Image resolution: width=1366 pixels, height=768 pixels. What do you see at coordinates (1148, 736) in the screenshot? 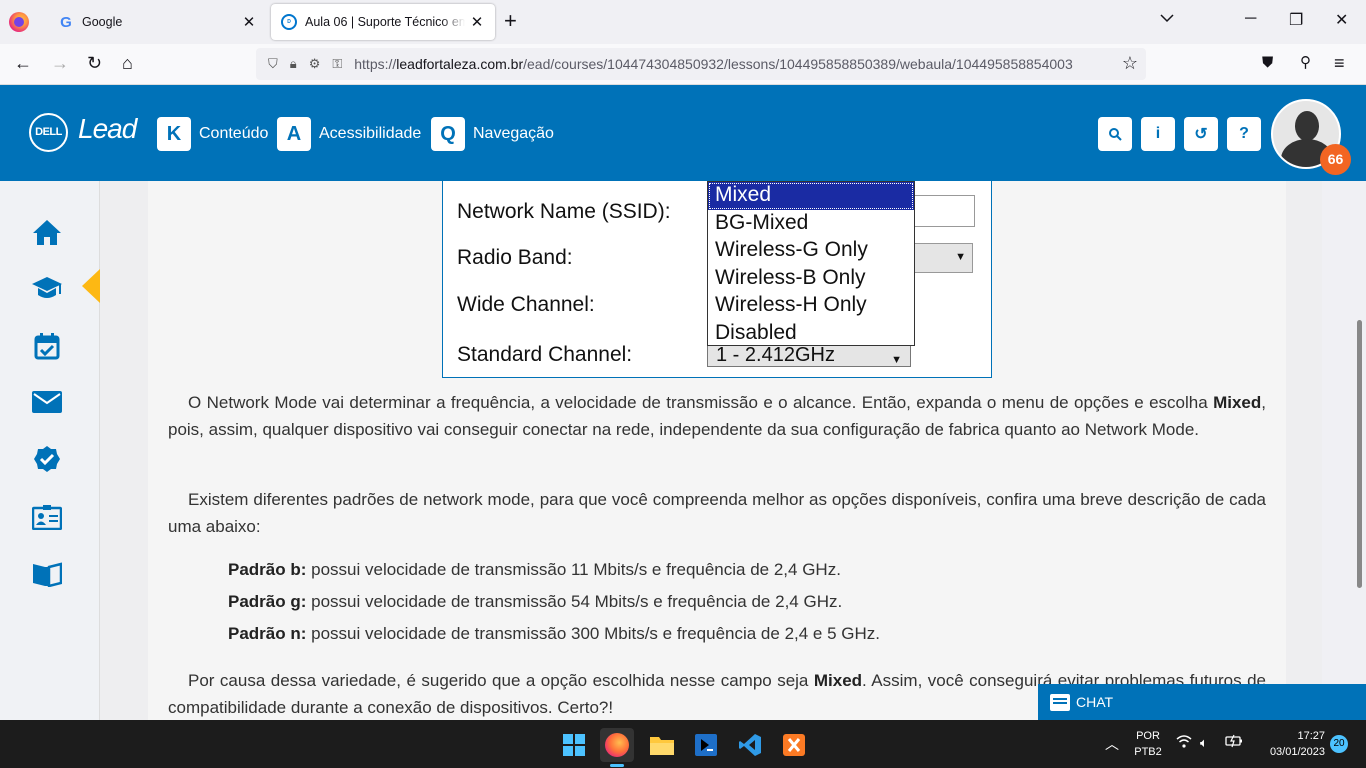
I see `input-language-lang: POR` at bounding box center [1148, 736].